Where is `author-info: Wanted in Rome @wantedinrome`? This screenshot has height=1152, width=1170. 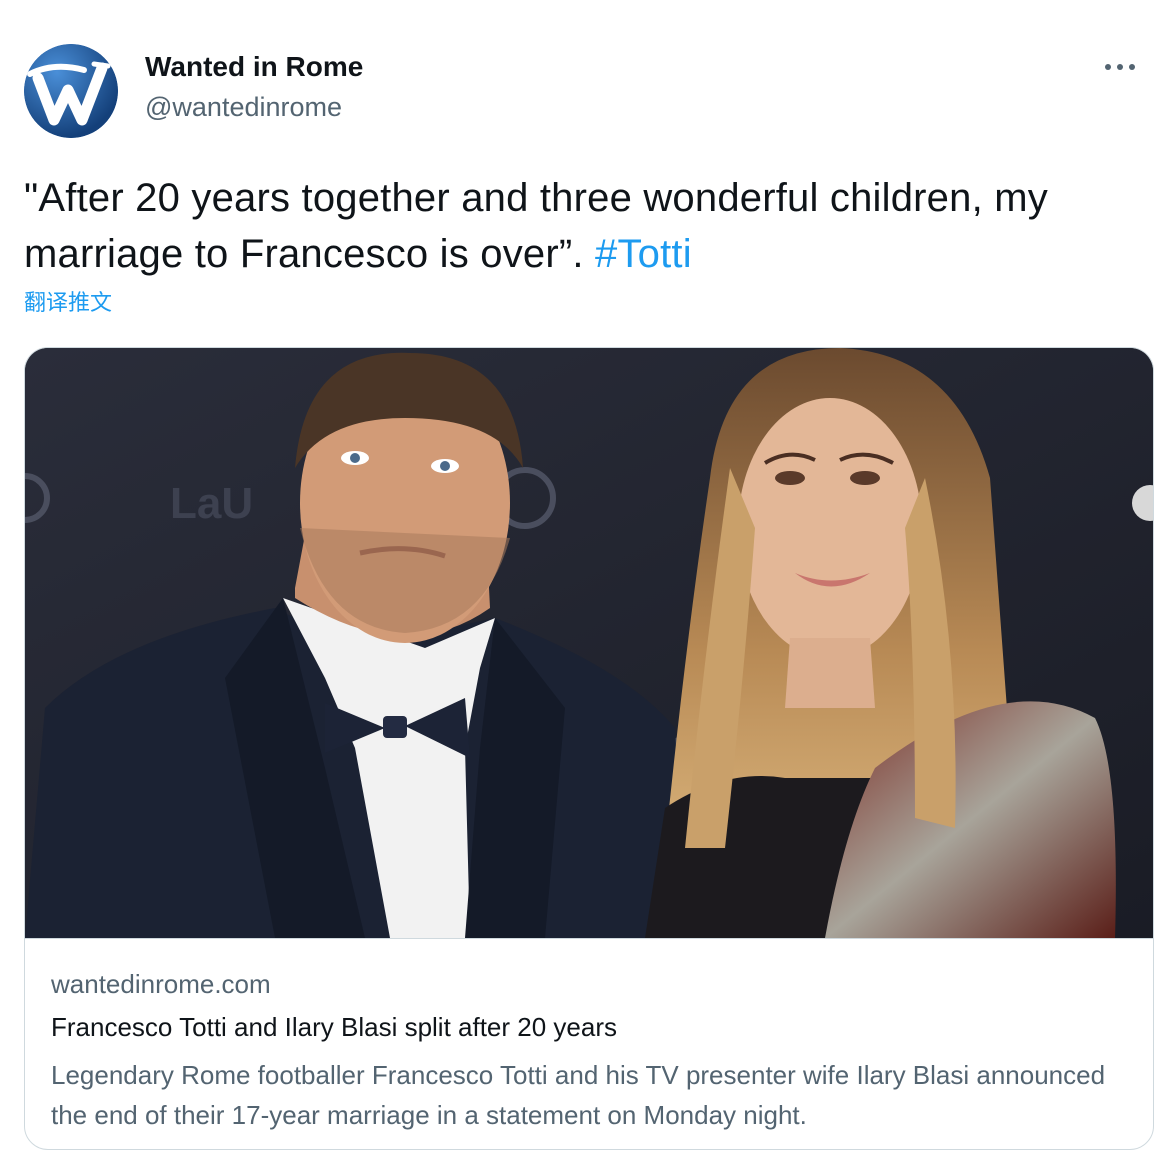
author-info: Wanted in Rome @wantedinrome is located at coordinates (254, 87).